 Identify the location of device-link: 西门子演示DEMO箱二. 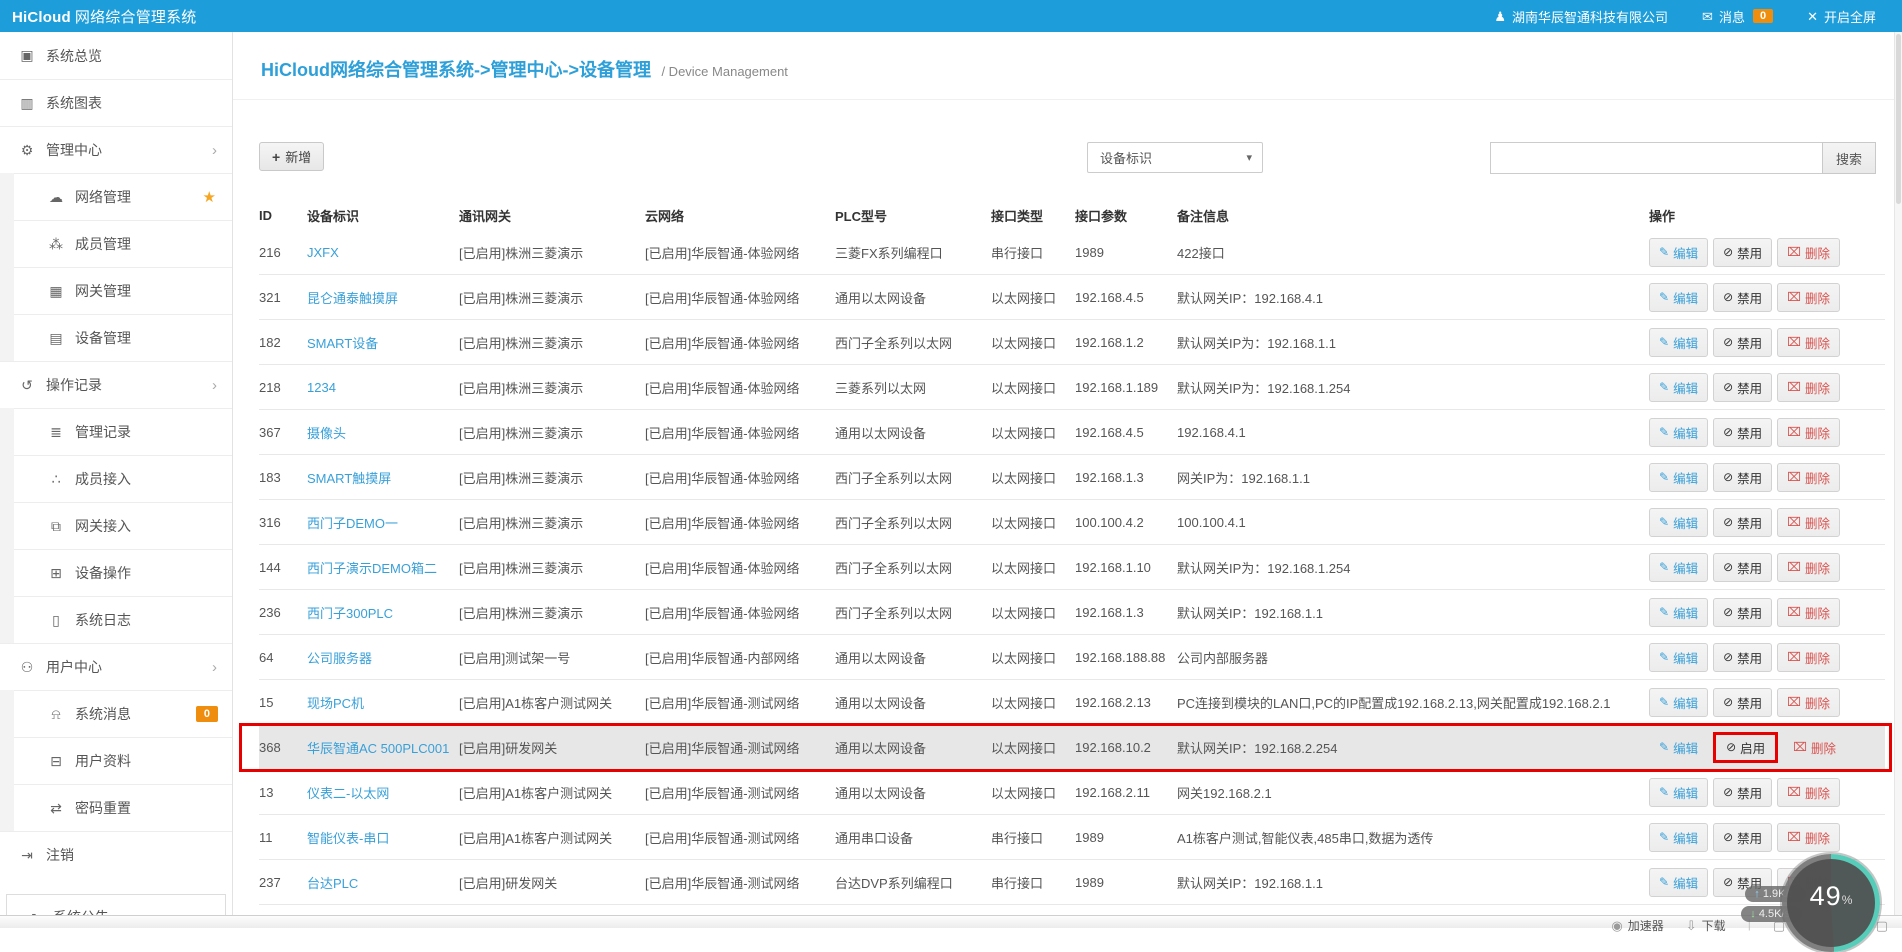
(372, 568).